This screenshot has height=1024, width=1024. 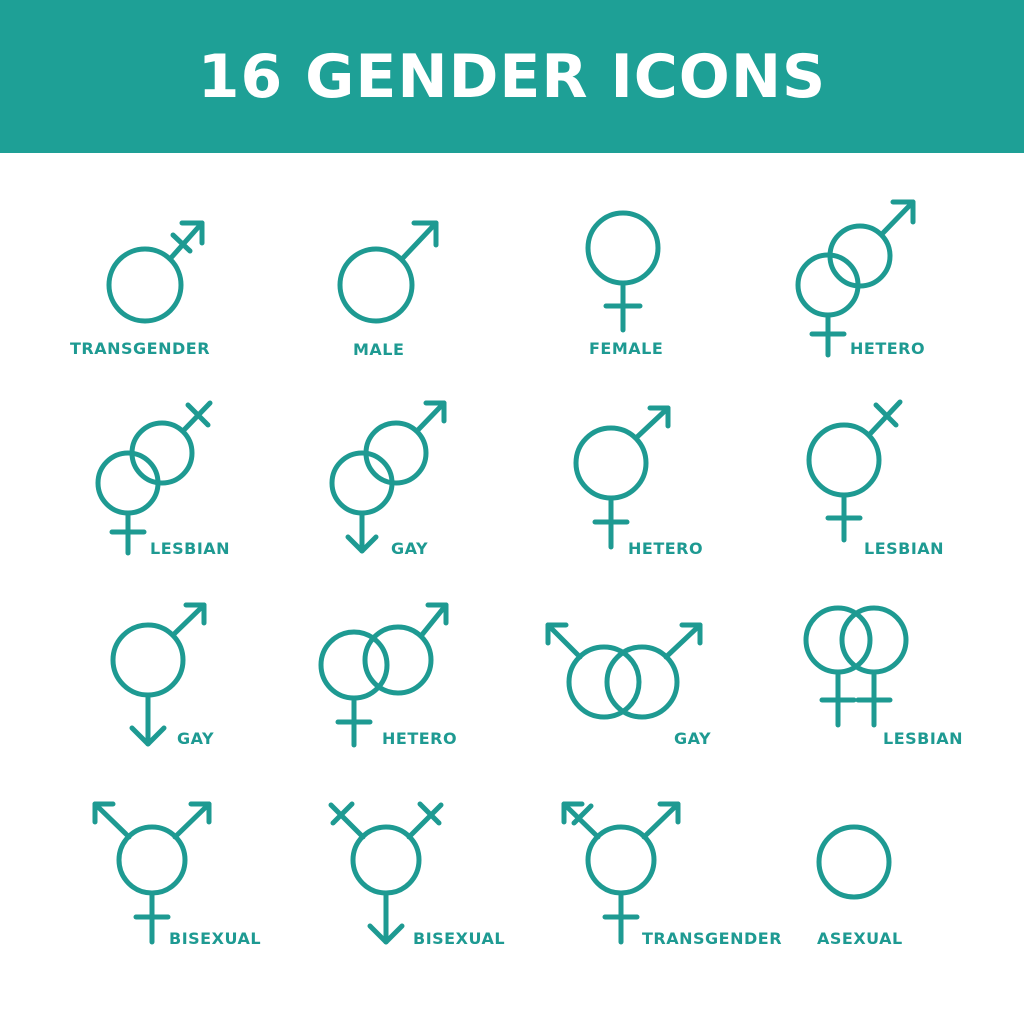 What do you see at coordinates (626, 348) in the screenshot?
I see `icon-label-female: FEMALE` at bounding box center [626, 348].